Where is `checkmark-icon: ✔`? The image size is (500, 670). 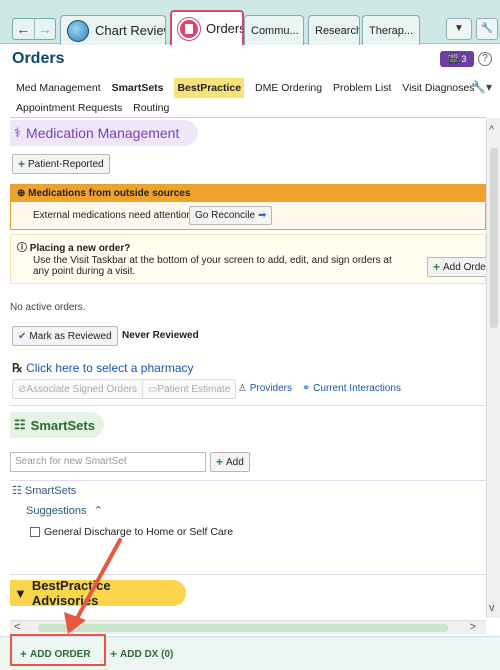
checkmark-icon: ✔ is located at coordinates (22, 336).